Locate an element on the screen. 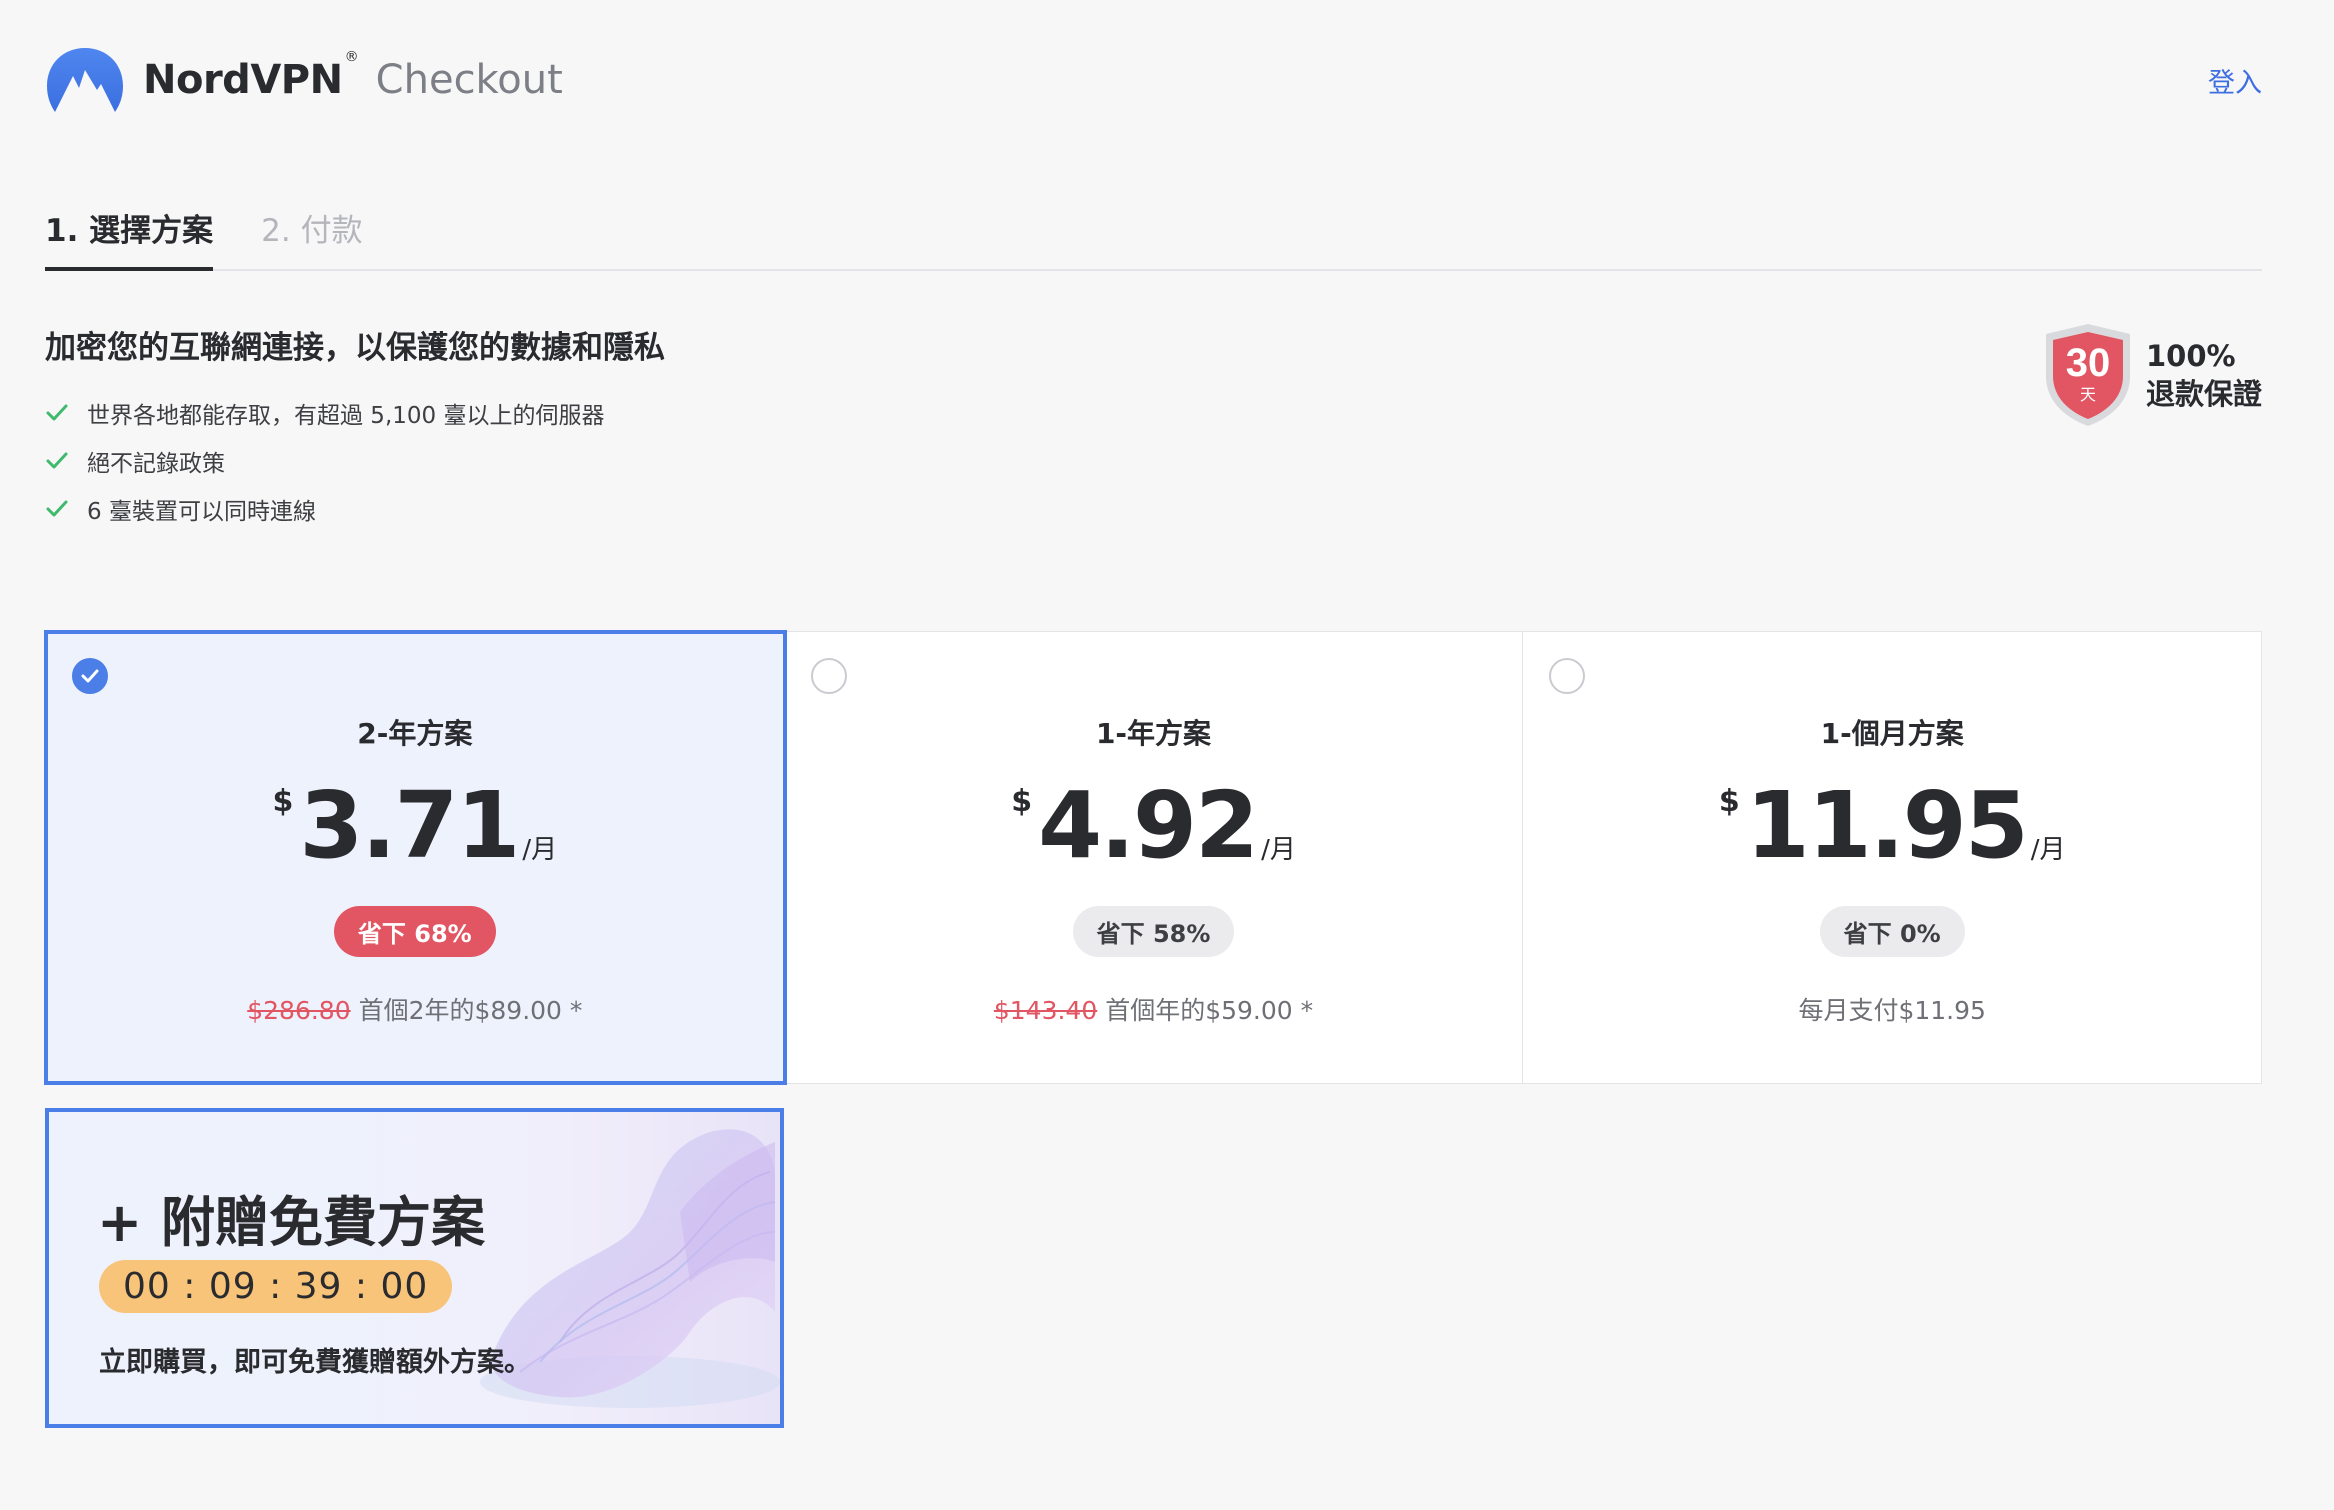  plan-price: $ 11.95 /月 is located at coordinates (1892, 826).